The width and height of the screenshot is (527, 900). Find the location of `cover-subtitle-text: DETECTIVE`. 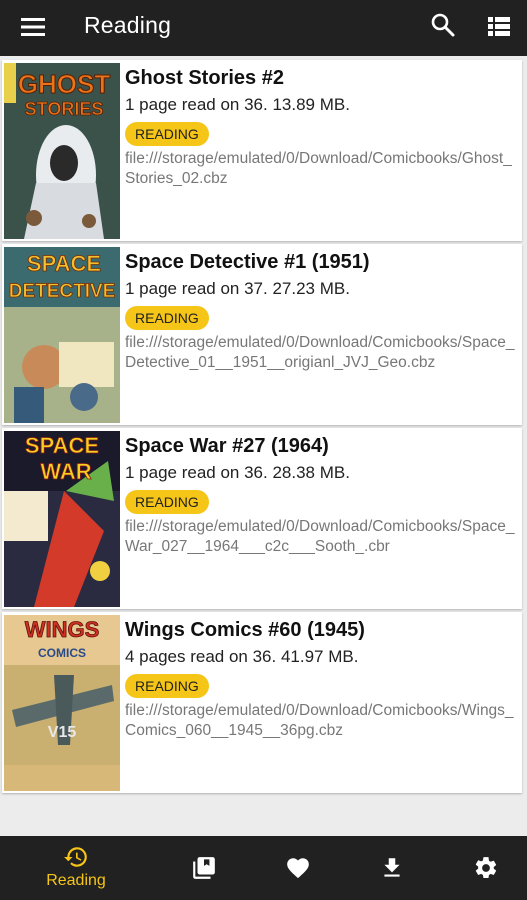

cover-subtitle-text: DETECTIVE is located at coordinates (62, 291).